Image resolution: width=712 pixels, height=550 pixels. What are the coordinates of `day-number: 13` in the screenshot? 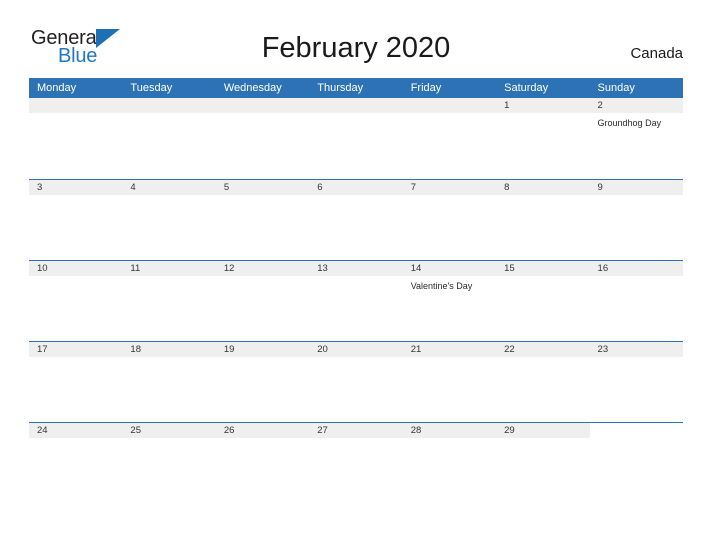 It's located at (356, 268).